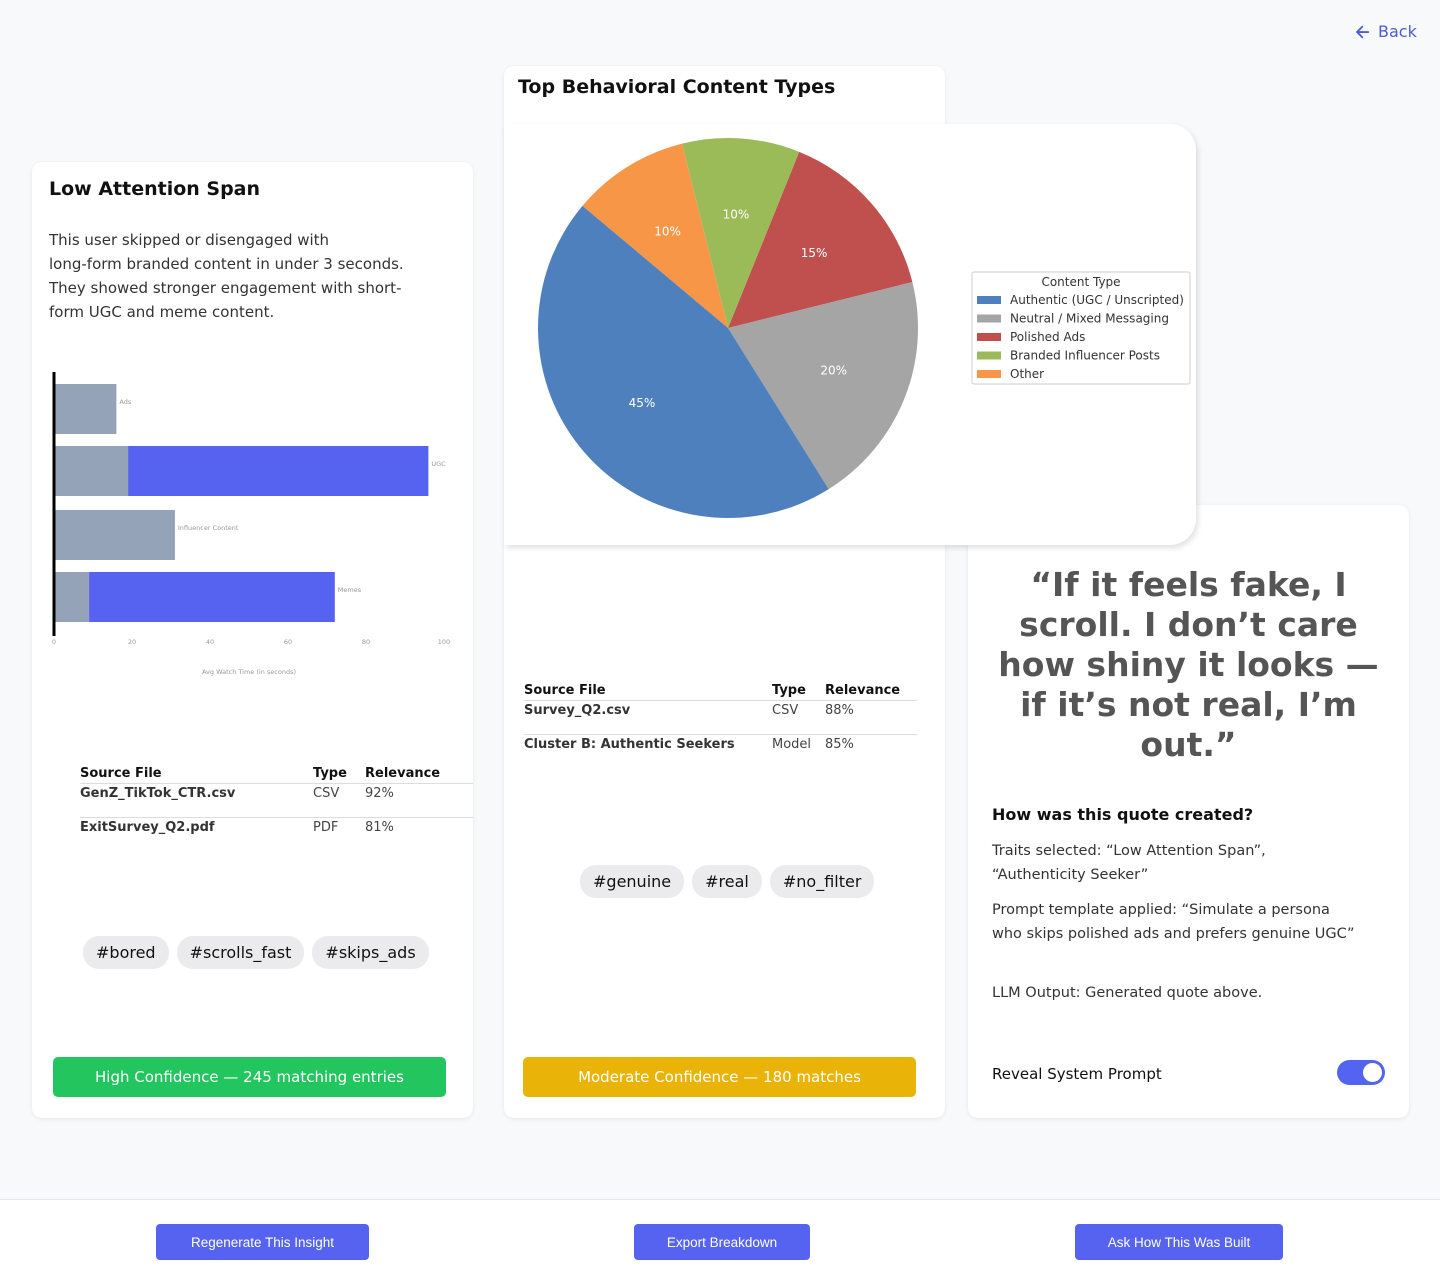 Image resolution: width=1440 pixels, height=1284 pixels. I want to click on table-row: Survey_Q2.csv CSV 88%, so click(720, 717).